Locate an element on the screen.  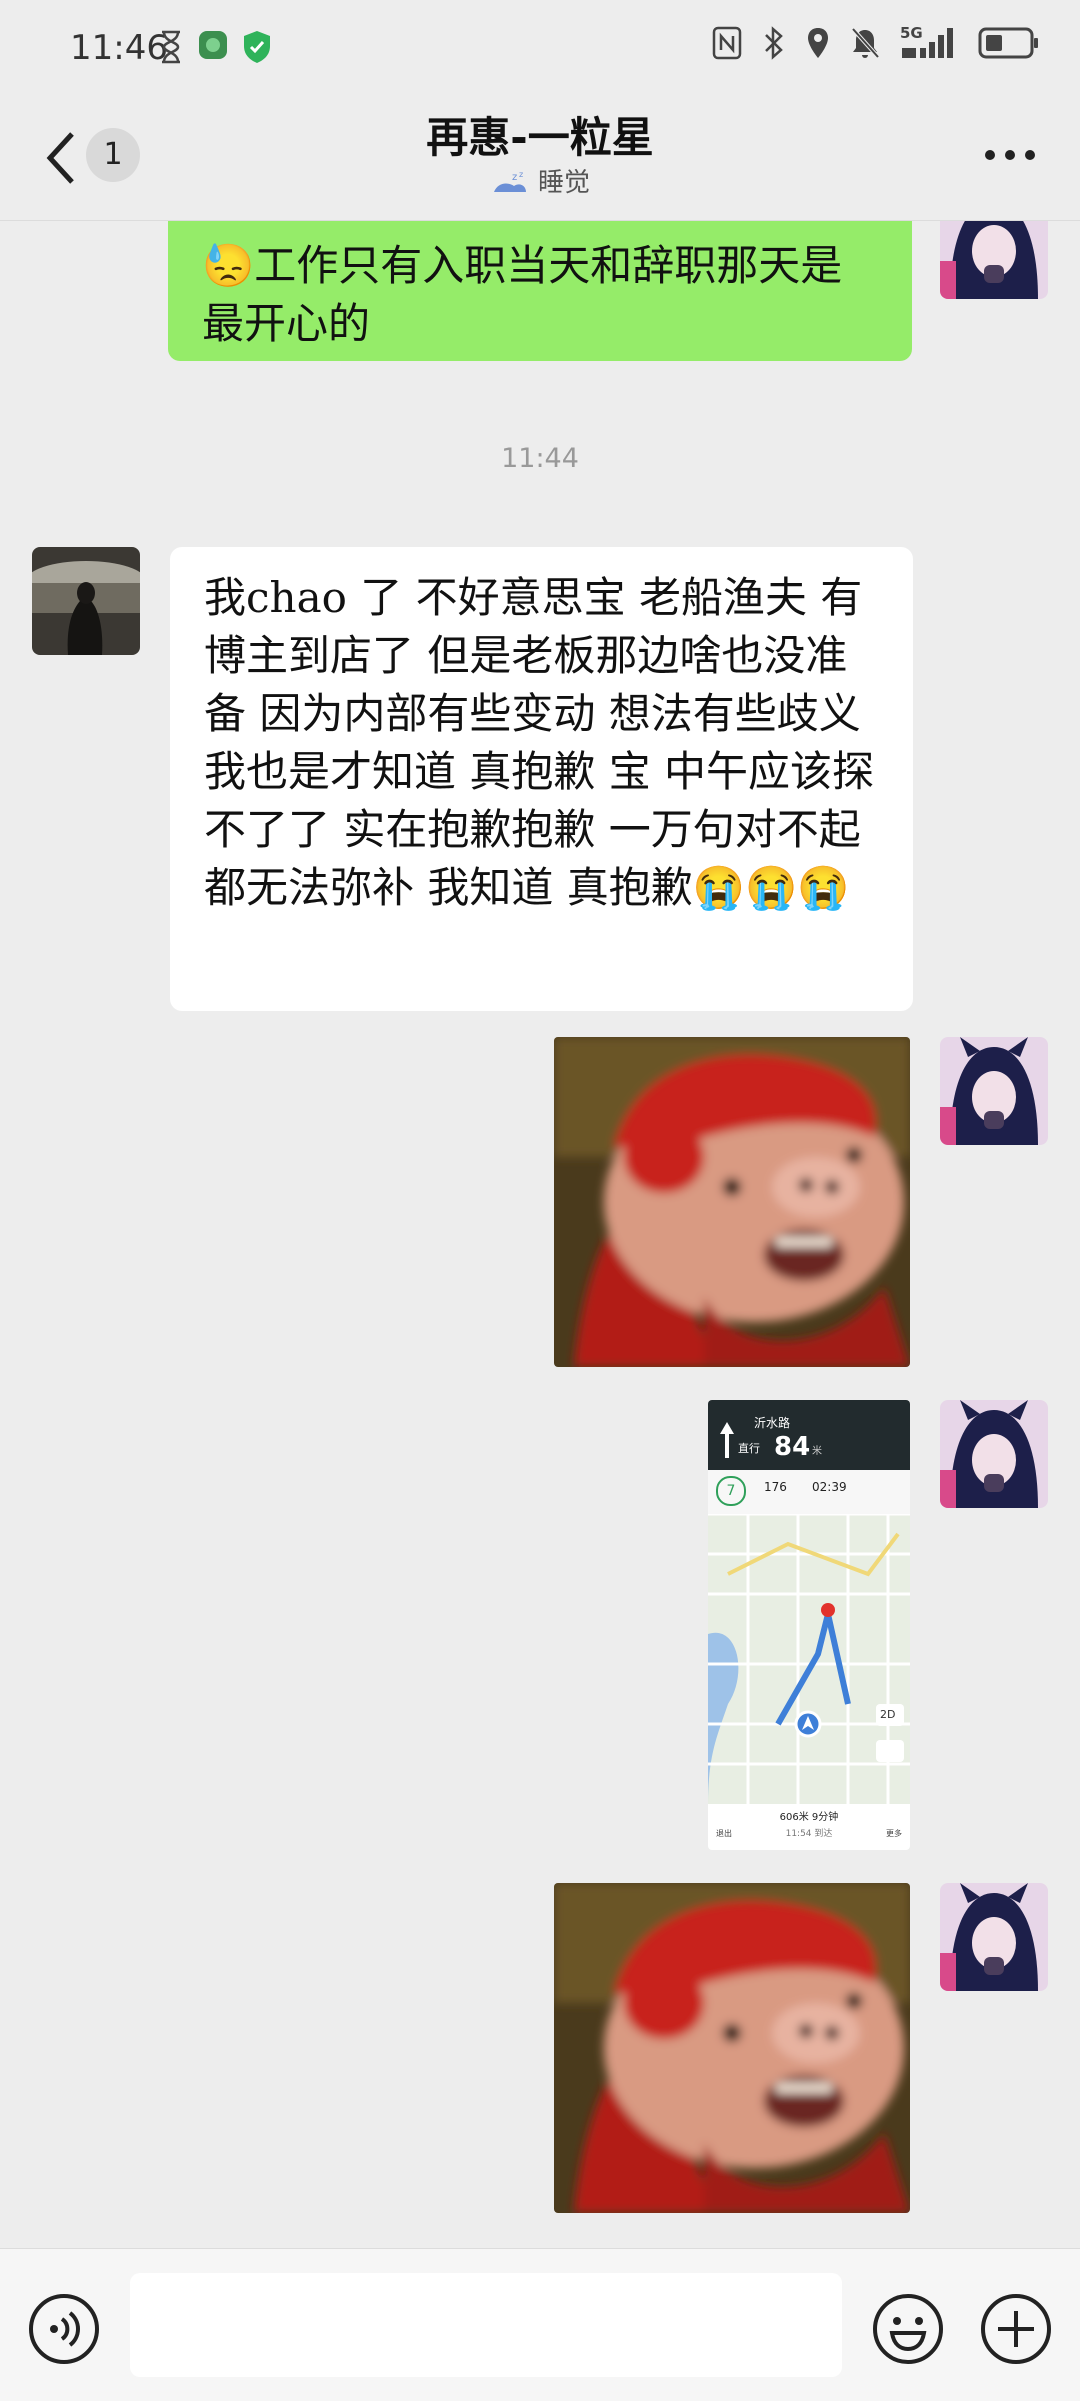
nav-road-name: 沂水路 is located at coordinates (772, 1423).